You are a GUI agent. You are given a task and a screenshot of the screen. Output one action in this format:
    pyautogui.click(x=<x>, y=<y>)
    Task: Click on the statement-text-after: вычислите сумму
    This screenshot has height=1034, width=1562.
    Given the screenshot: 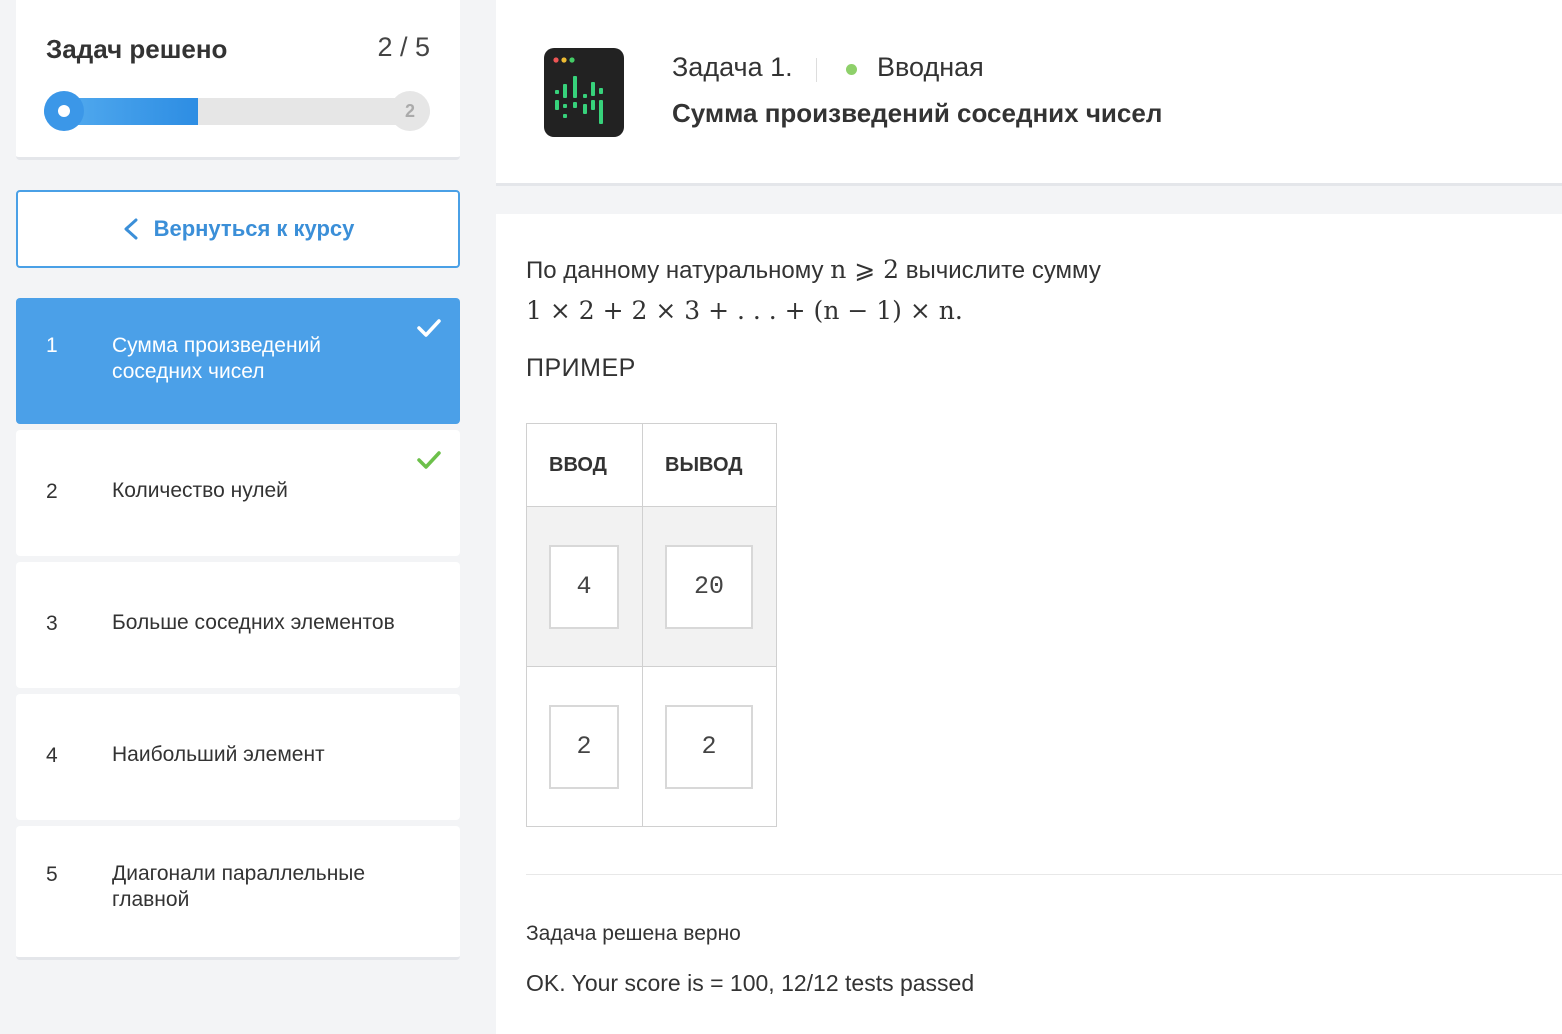 What is the action you would take?
    pyautogui.click(x=1003, y=270)
    